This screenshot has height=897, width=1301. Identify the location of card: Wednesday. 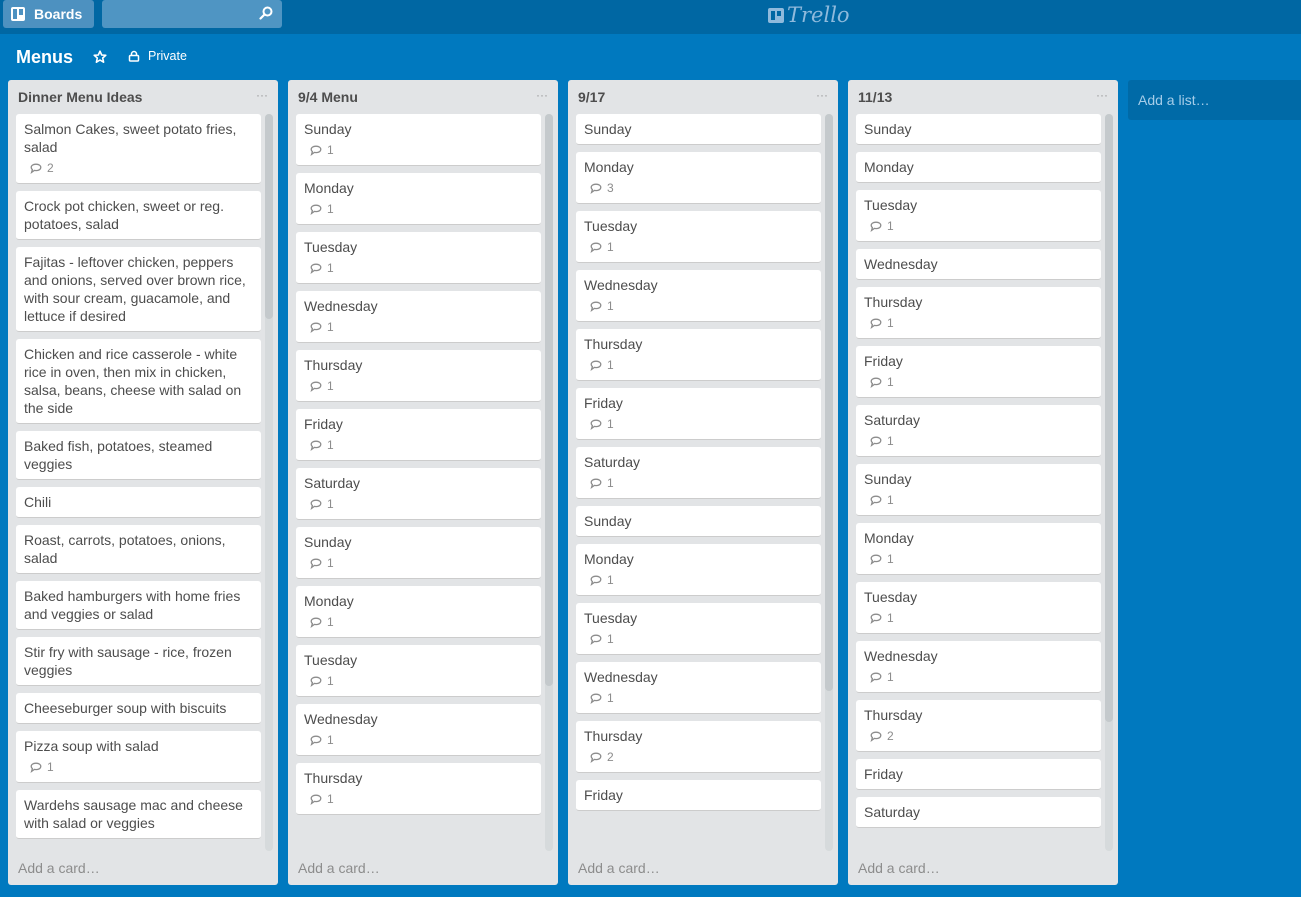
(978, 264).